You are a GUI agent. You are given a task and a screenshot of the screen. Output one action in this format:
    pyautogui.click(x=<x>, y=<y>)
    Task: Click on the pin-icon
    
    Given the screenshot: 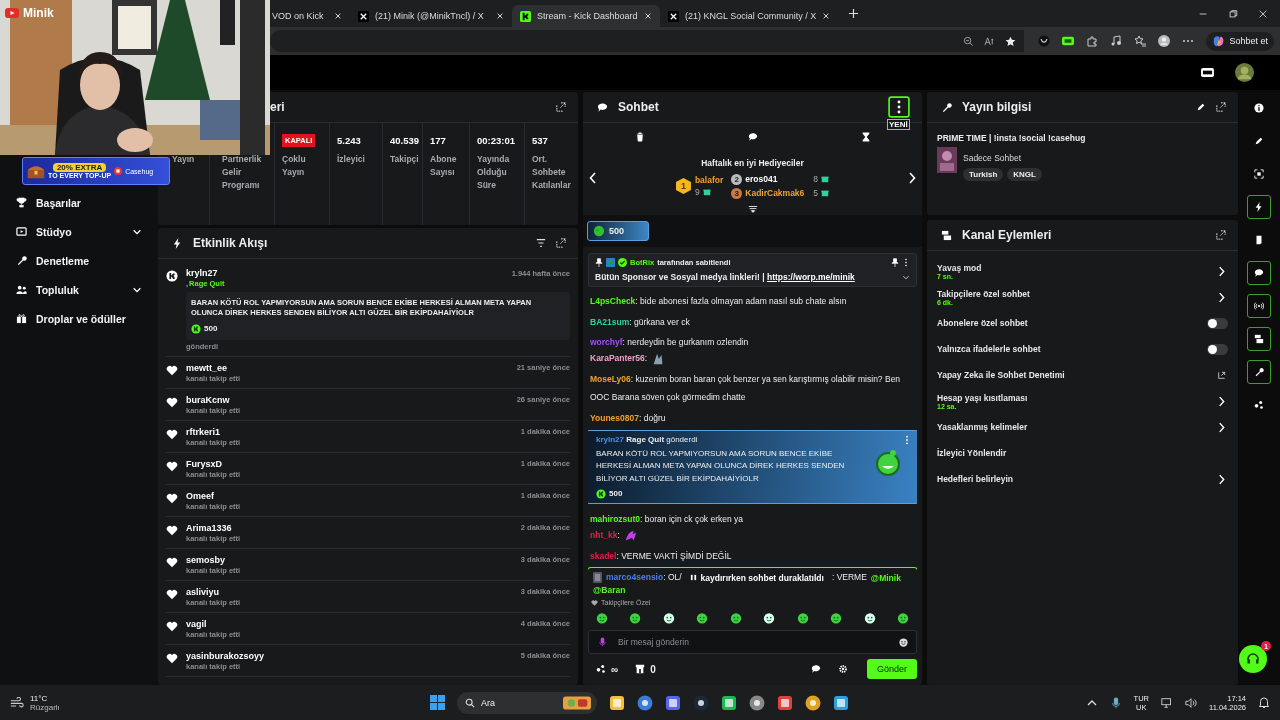 What is the action you would take?
    pyautogui.click(x=895, y=262)
    